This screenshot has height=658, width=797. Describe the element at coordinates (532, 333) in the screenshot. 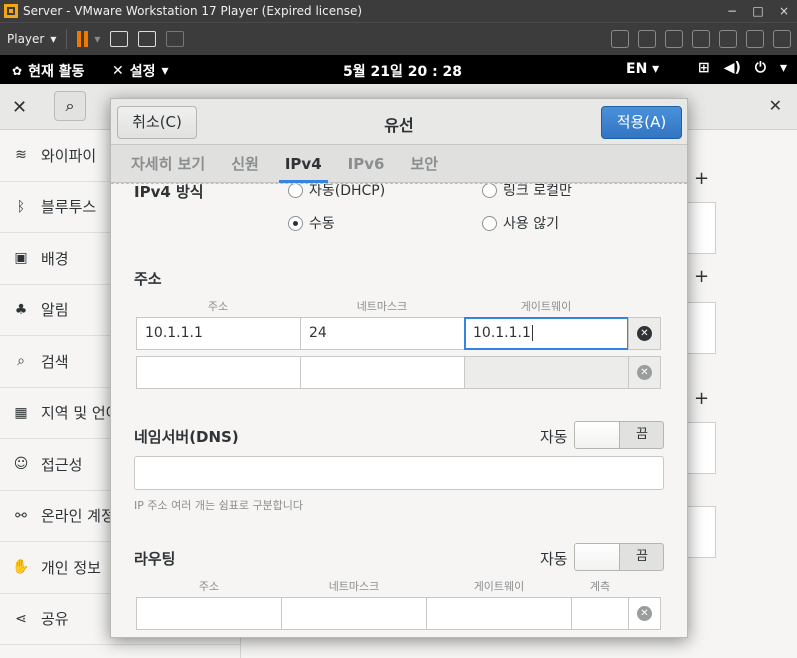

I see `text-cursor` at that location.